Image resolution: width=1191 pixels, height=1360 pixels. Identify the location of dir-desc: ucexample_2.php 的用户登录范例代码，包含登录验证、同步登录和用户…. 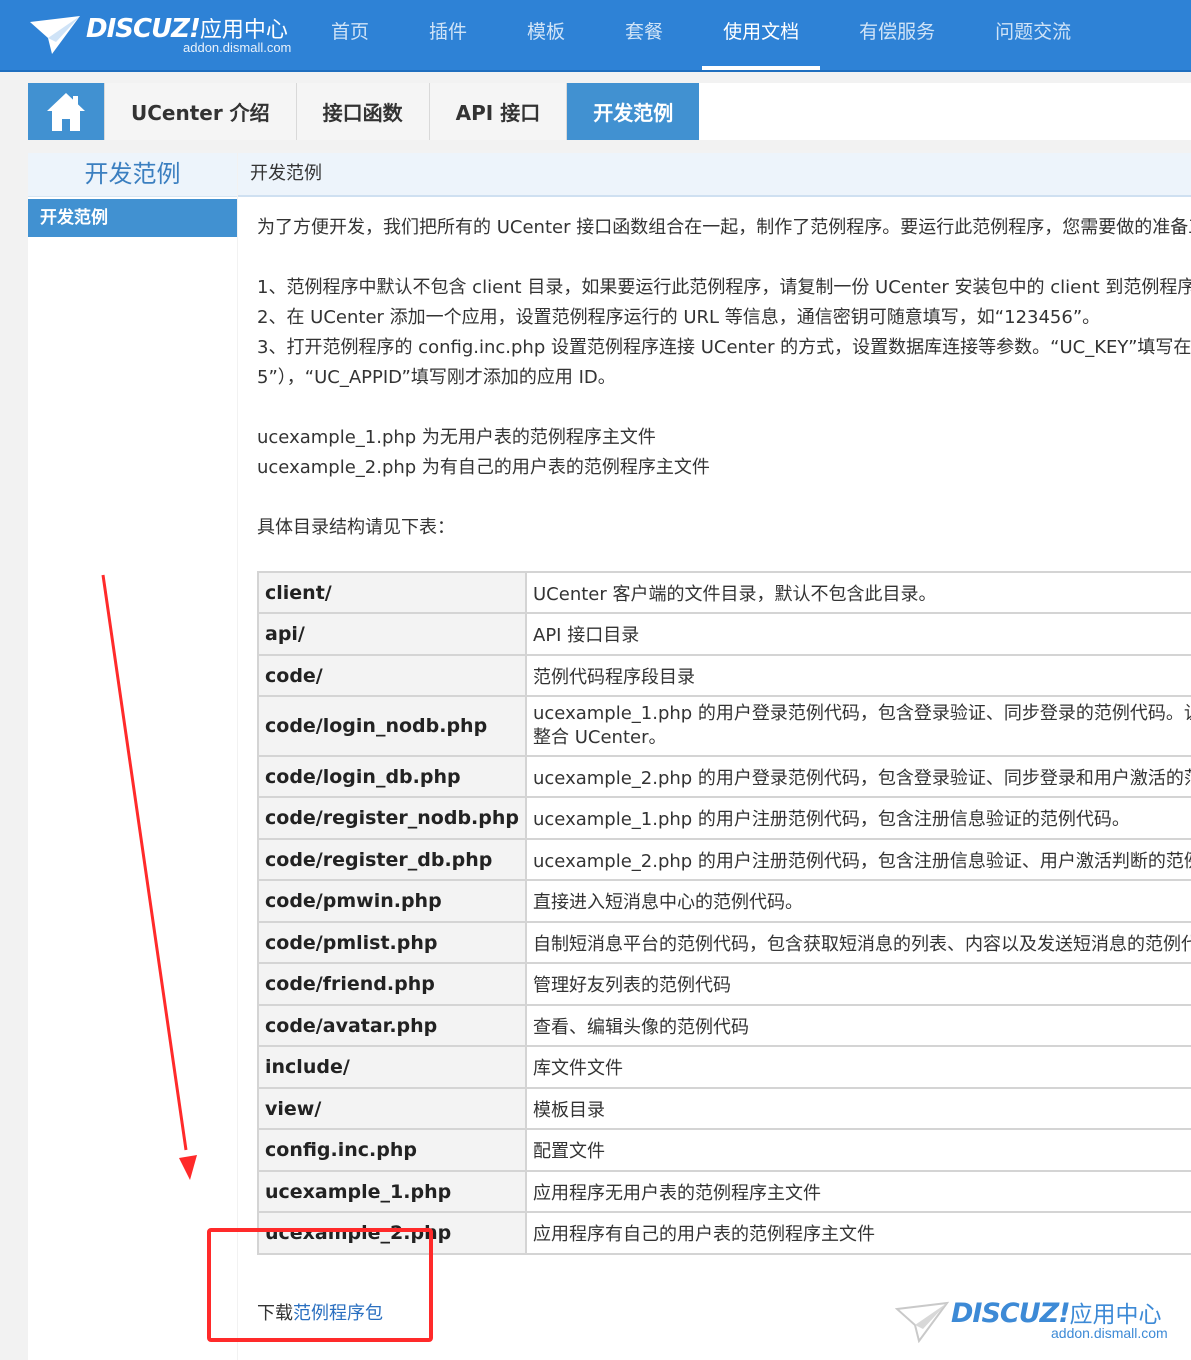
(858, 776).